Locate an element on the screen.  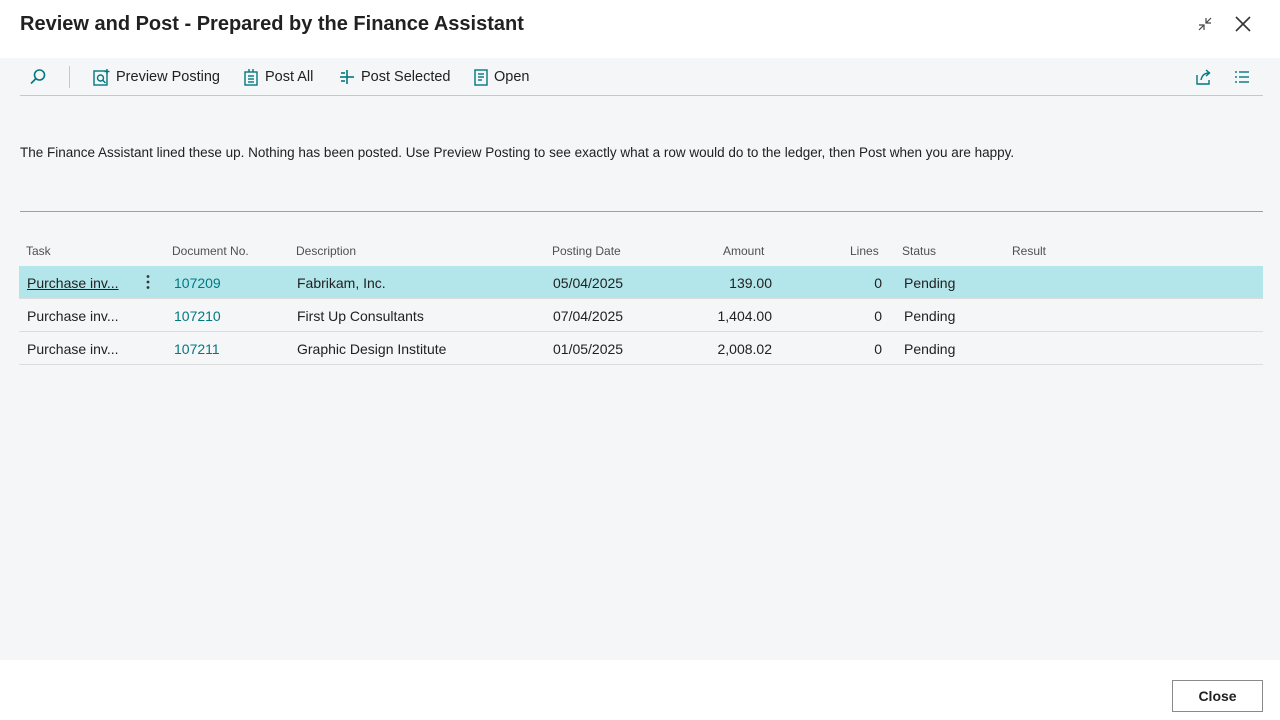
share-icon is located at coordinates (1203, 76).